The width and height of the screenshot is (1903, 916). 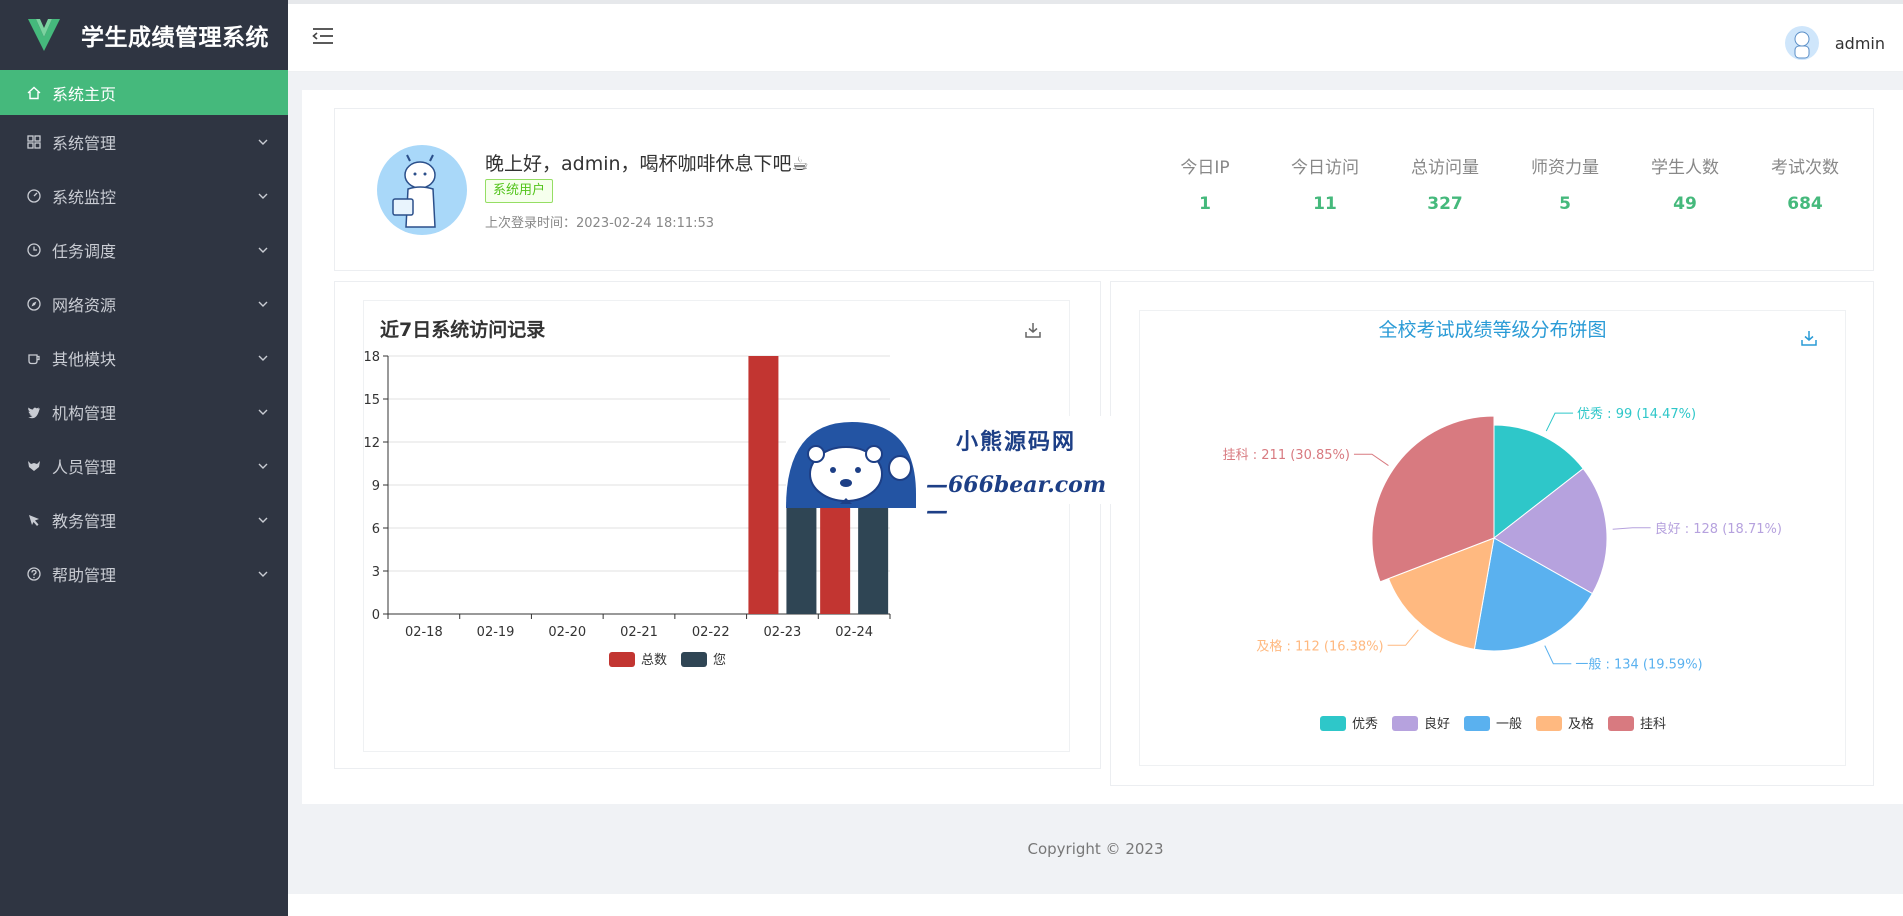 I want to click on x-tick-label: 02-20, so click(x=567, y=632).